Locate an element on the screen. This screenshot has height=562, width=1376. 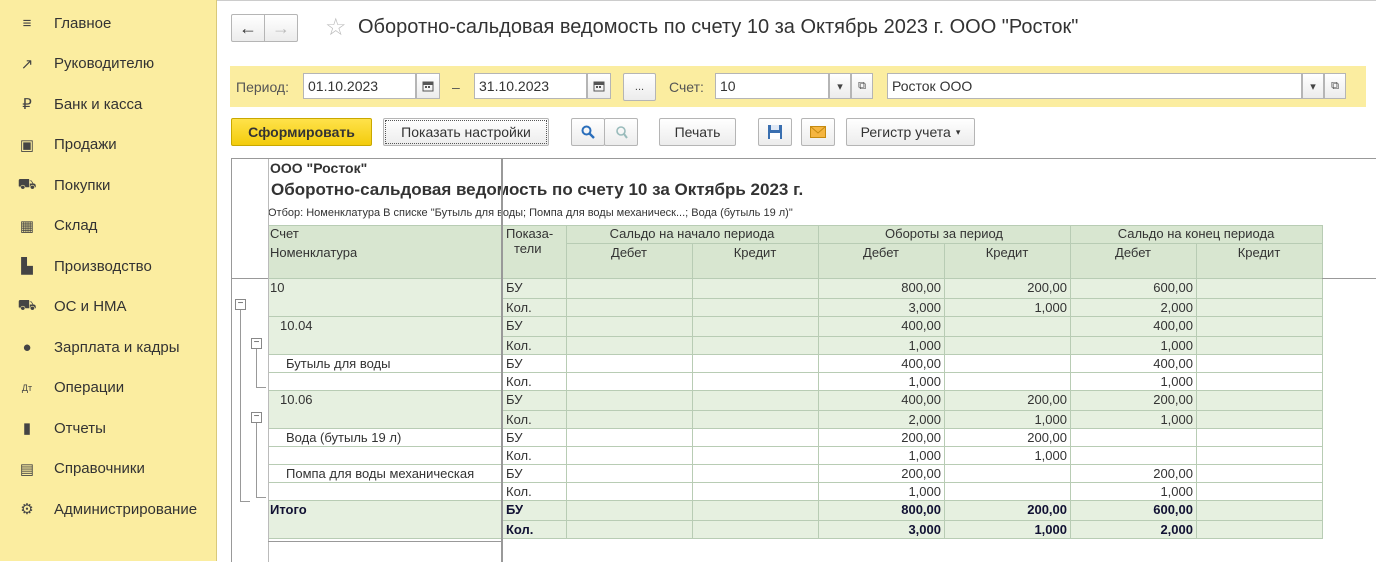
search-button is located at coordinates (588, 132).